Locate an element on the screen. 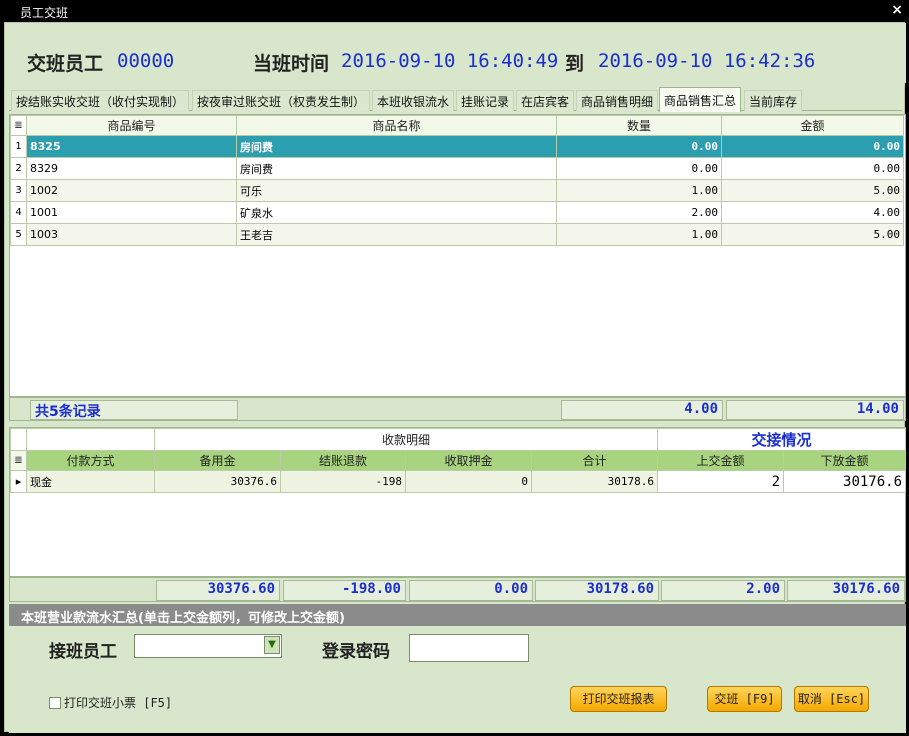 The height and width of the screenshot is (736, 909). goods-summary-footer: 共5条记录 4.00 14.00 is located at coordinates (457, 409).